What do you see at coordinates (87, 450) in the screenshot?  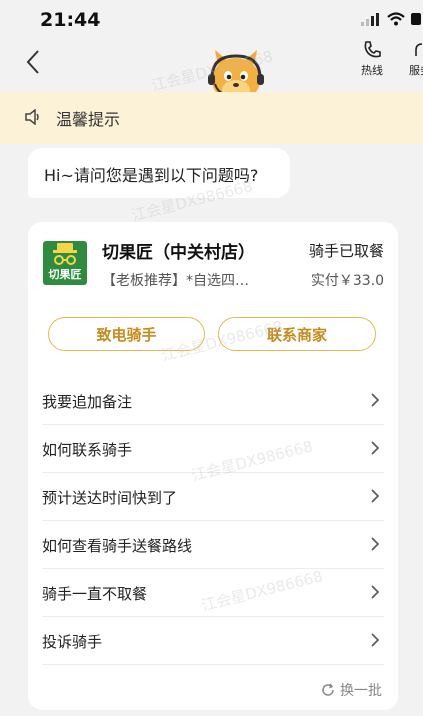 I see `faq-item-label: 如何联系骑手` at bounding box center [87, 450].